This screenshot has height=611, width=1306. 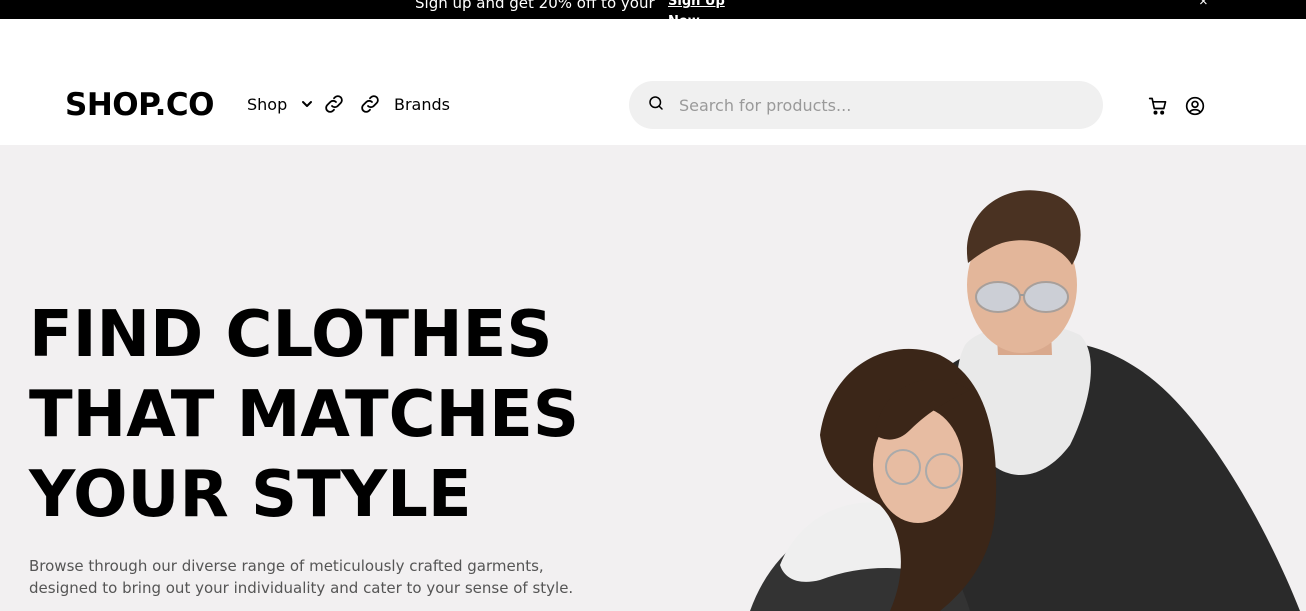 What do you see at coordinates (291, 335) in the screenshot?
I see `headline-line: FIND CLOTHES` at bounding box center [291, 335].